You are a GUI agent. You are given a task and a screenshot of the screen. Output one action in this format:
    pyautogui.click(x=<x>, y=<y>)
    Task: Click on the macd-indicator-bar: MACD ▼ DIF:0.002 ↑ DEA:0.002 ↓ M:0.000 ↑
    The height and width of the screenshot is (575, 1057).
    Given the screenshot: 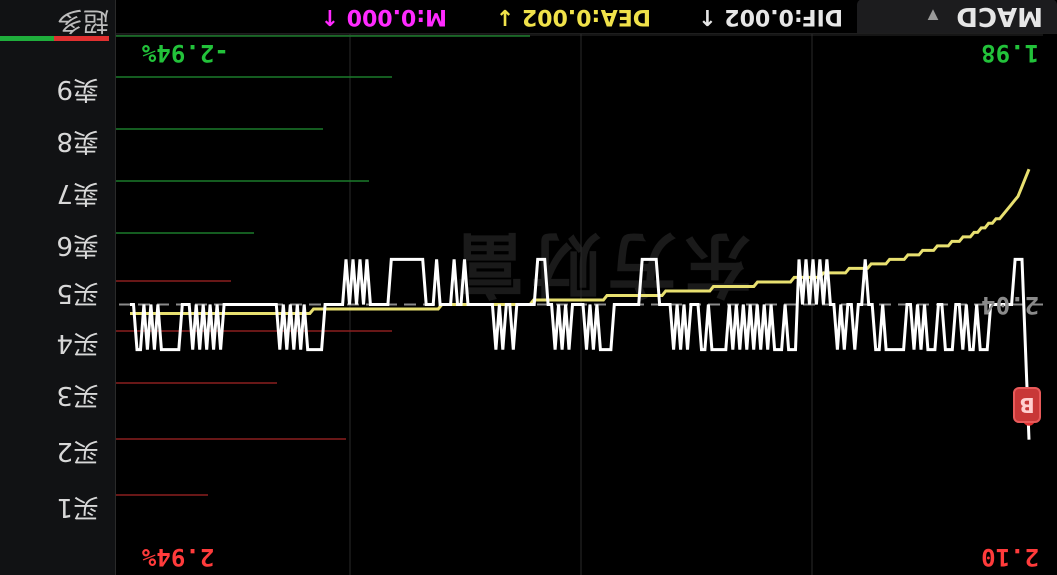 What is the action you would take?
    pyautogui.click(x=586, y=17)
    